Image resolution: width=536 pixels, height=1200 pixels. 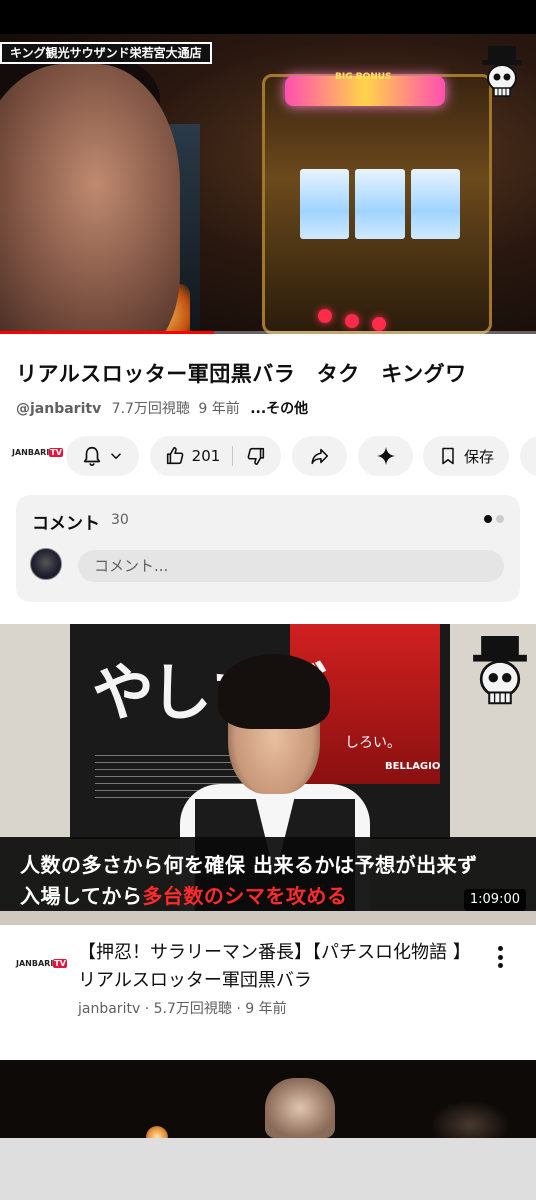 What do you see at coordinates (91, 456) in the screenshot?
I see `bell-icon` at bounding box center [91, 456].